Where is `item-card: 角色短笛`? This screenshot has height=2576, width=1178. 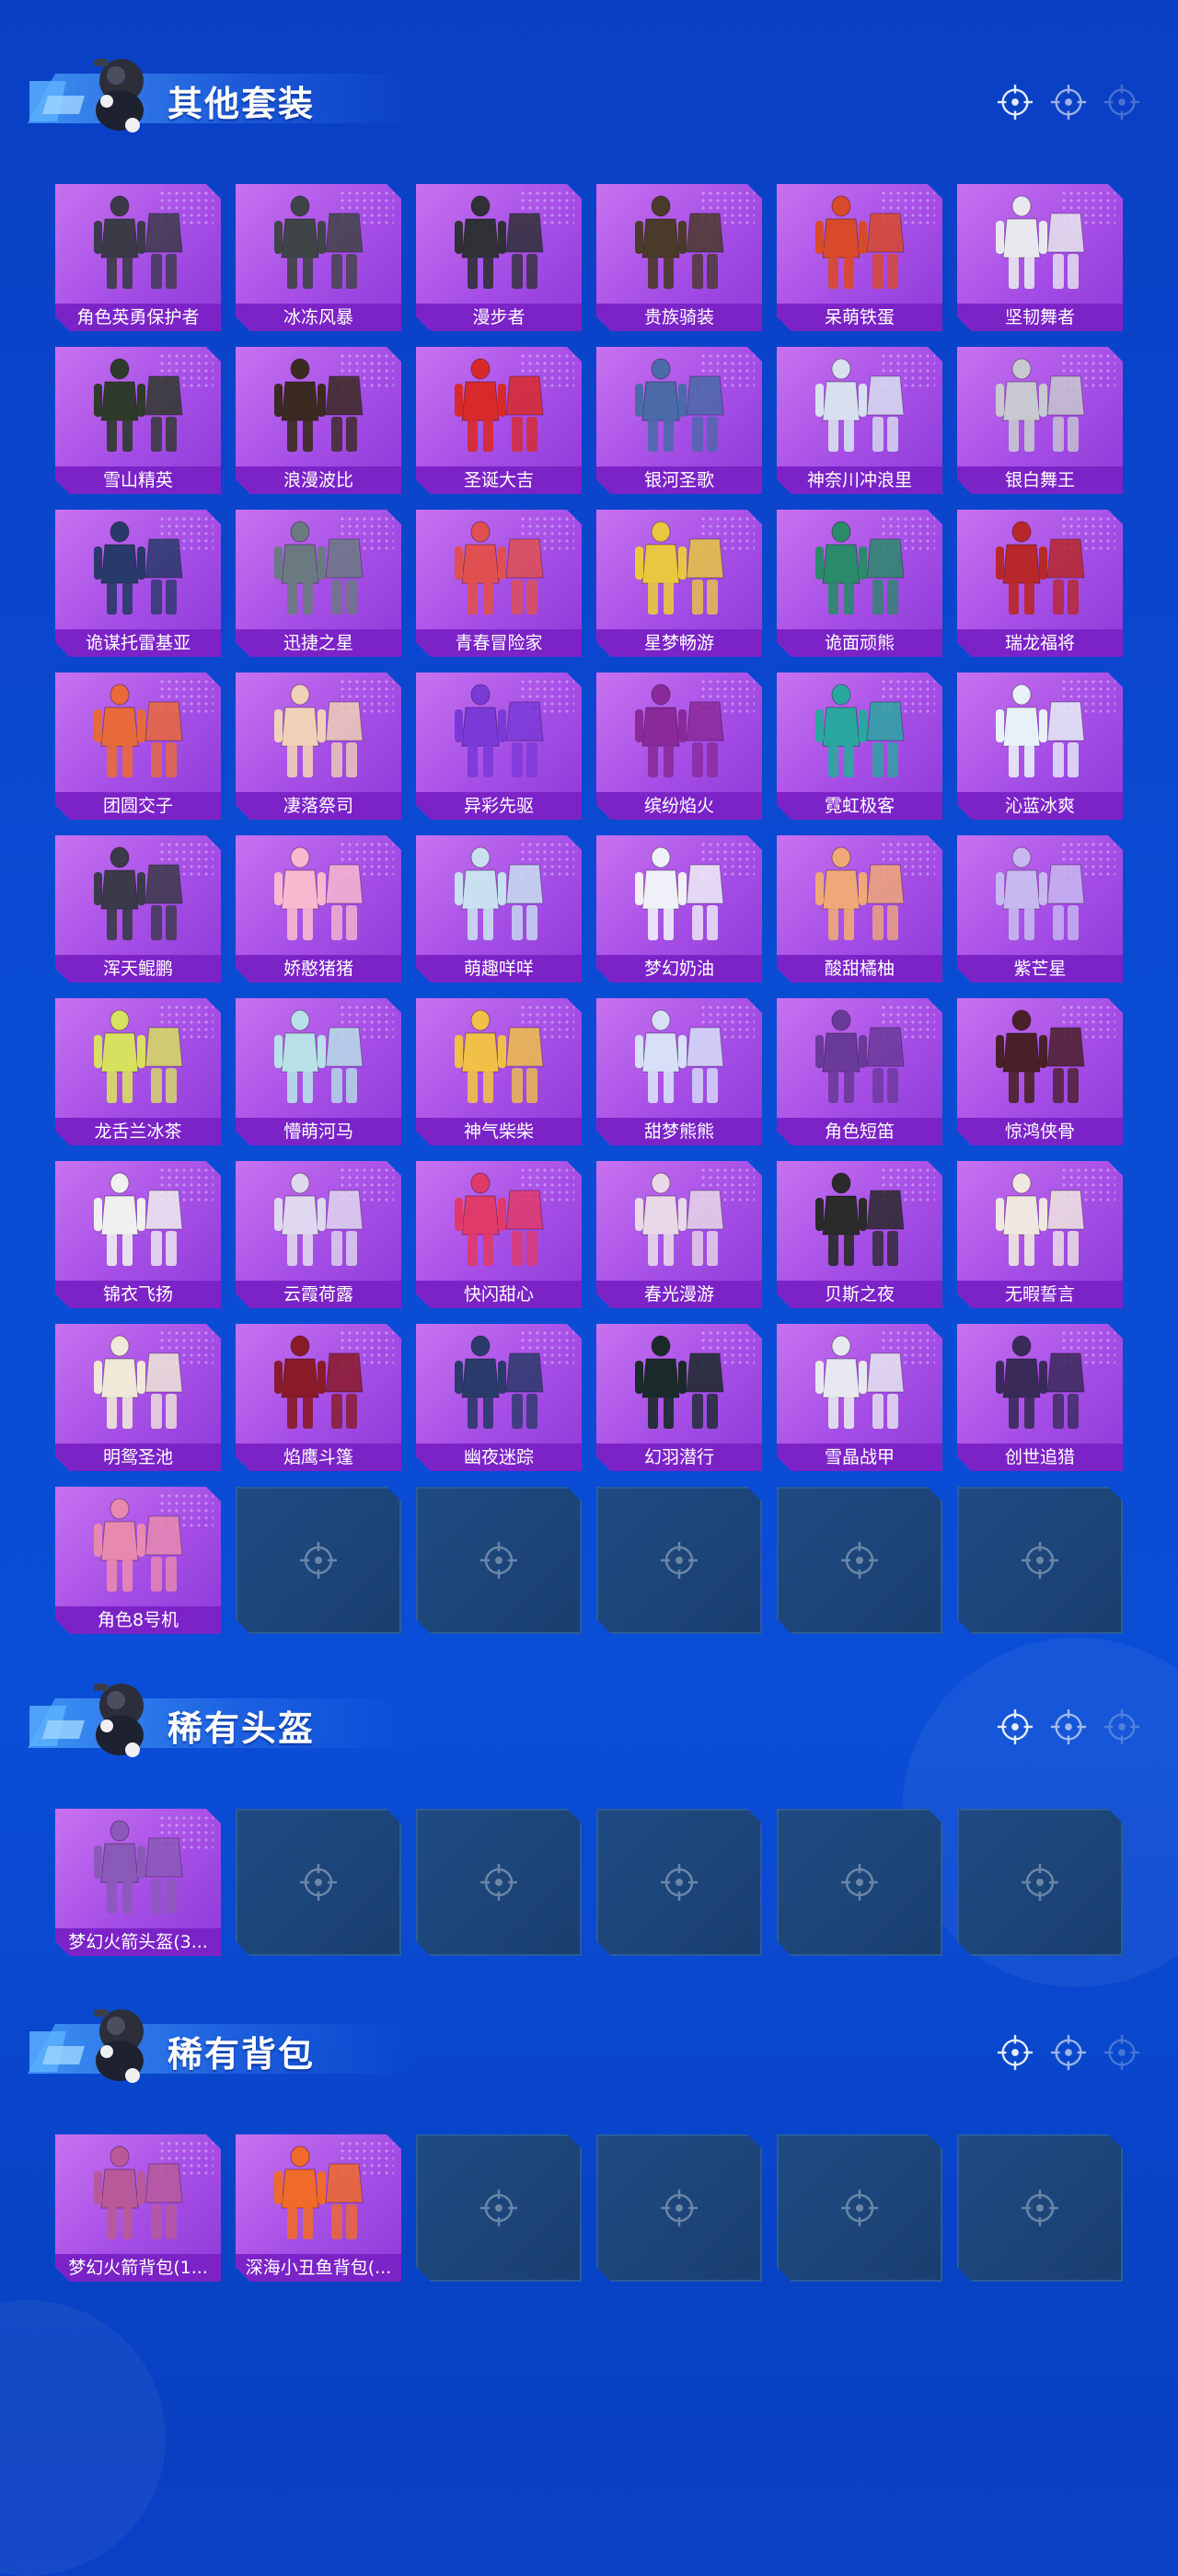 item-card: 角色短笛 is located at coordinates (859, 1071).